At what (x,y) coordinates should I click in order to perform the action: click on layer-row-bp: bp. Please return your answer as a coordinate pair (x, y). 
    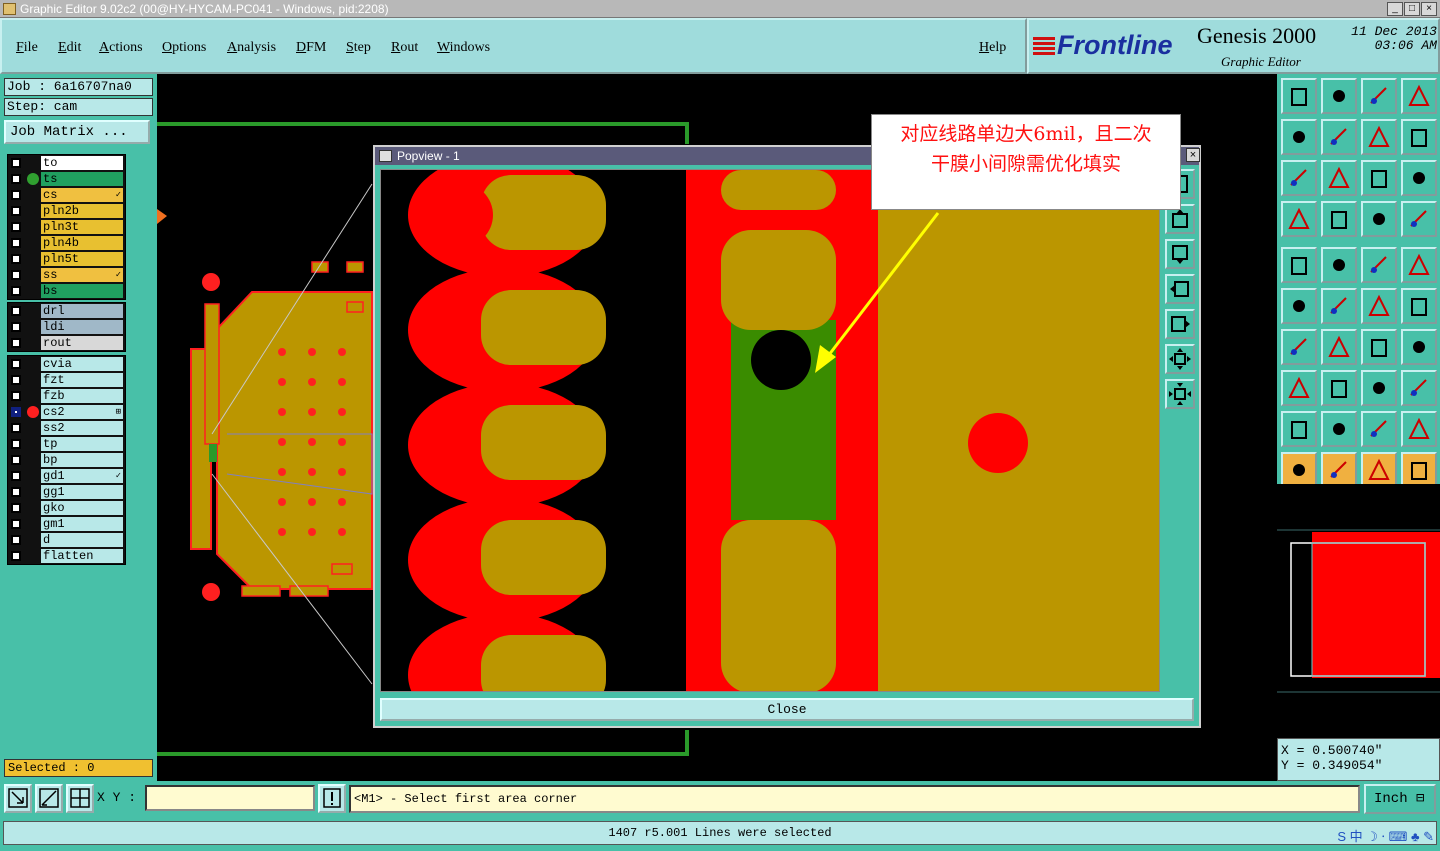
    Looking at the image, I should click on (66, 460).